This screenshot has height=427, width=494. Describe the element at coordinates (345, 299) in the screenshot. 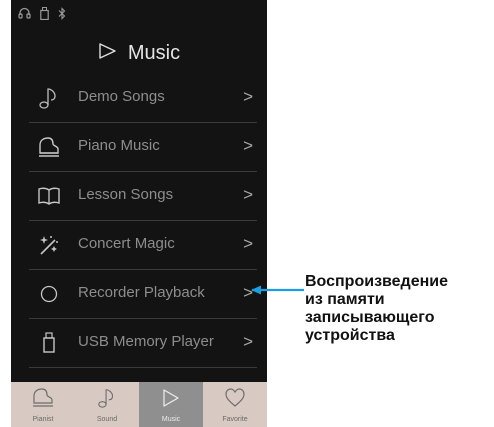

I see `callout-line: из памяти` at that location.